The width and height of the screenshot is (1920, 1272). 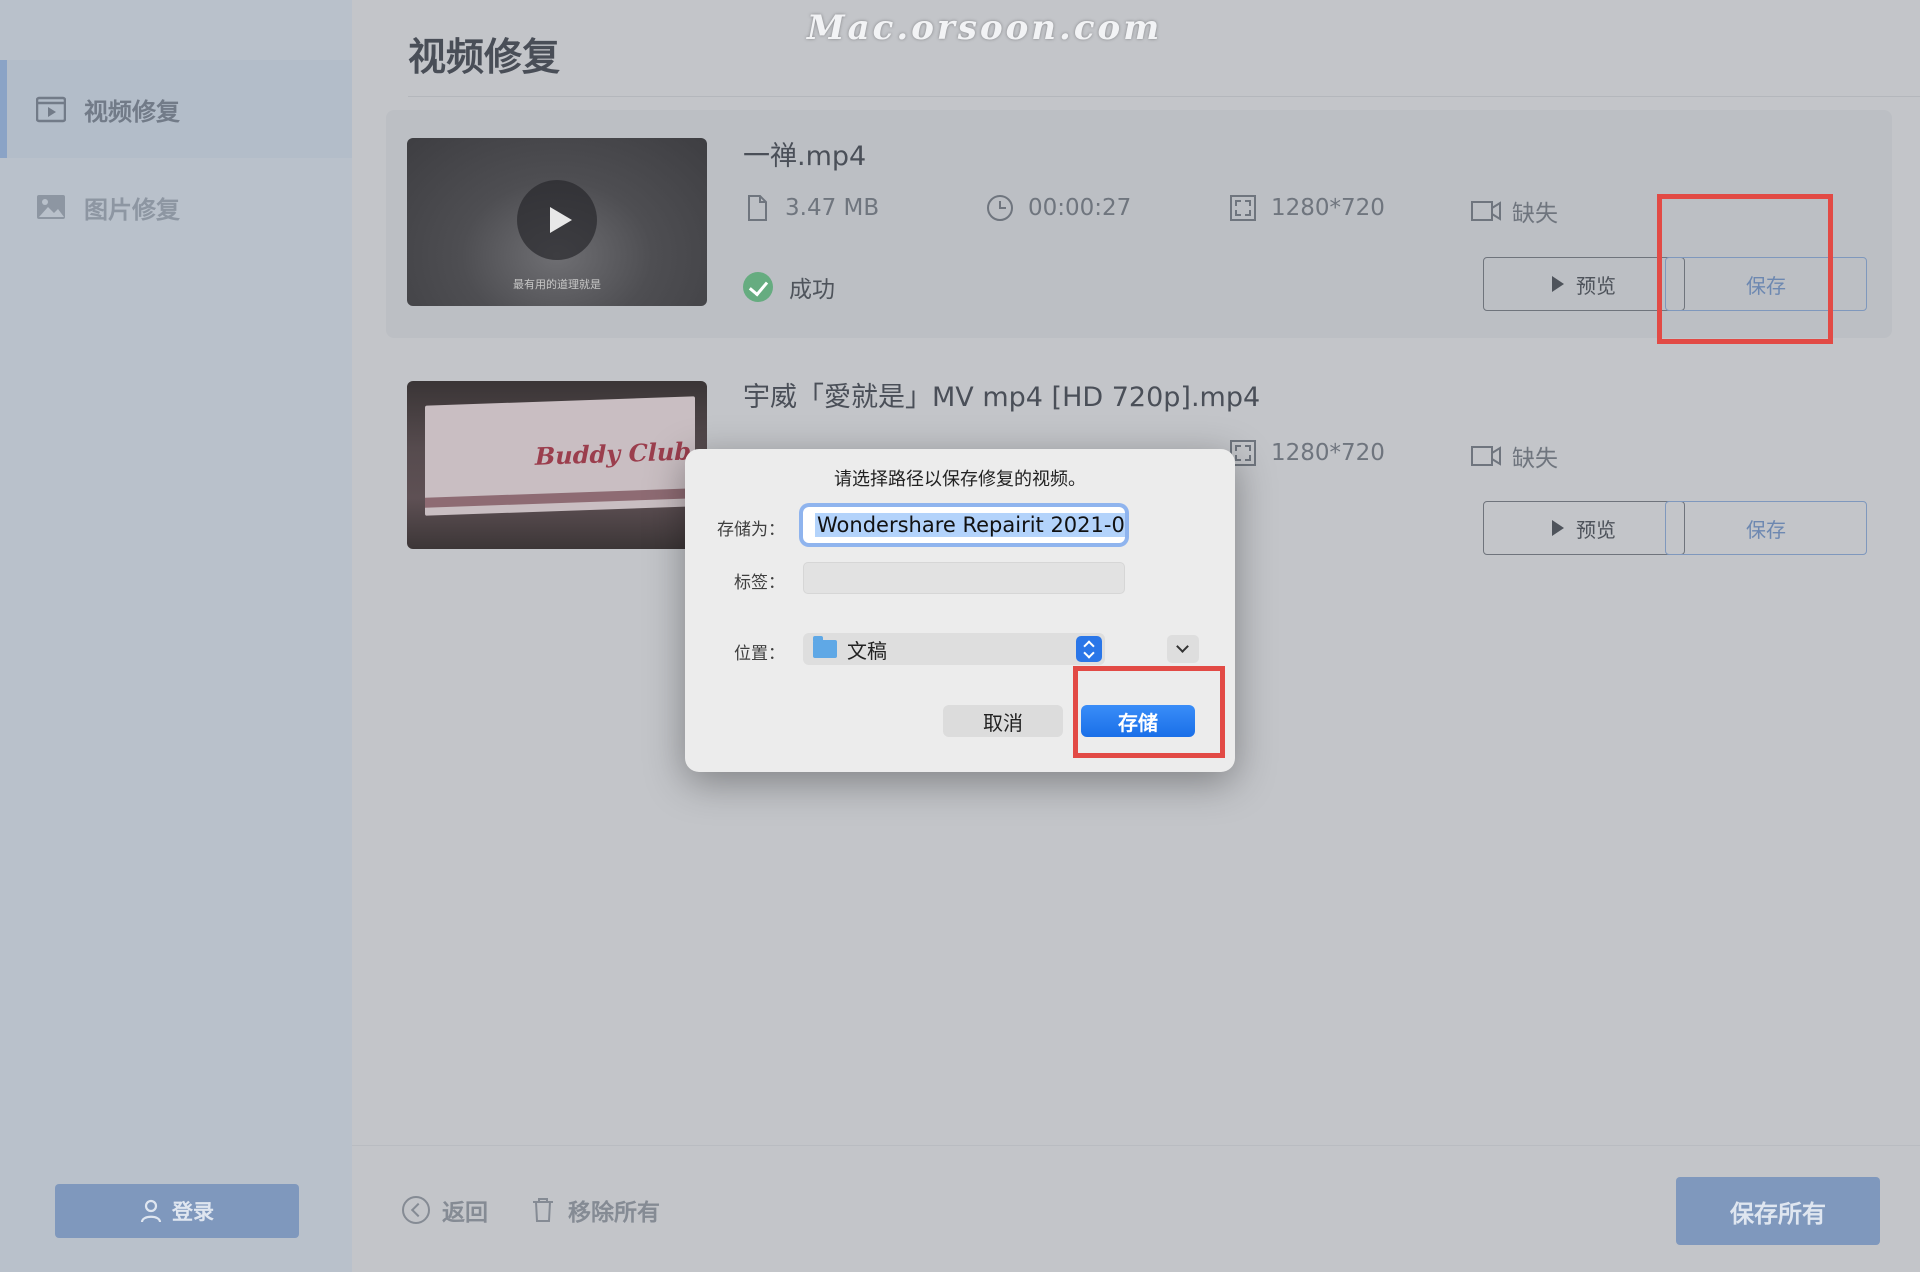 What do you see at coordinates (1778, 1213) in the screenshot?
I see `save-all-label: 保存所有` at bounding box center [1778, 1213].